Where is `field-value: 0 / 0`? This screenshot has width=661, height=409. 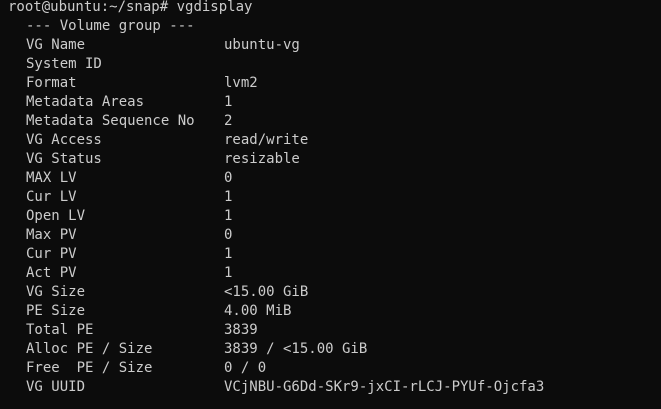
field-value: 0 / 0 is located at coordinates (245, 368).